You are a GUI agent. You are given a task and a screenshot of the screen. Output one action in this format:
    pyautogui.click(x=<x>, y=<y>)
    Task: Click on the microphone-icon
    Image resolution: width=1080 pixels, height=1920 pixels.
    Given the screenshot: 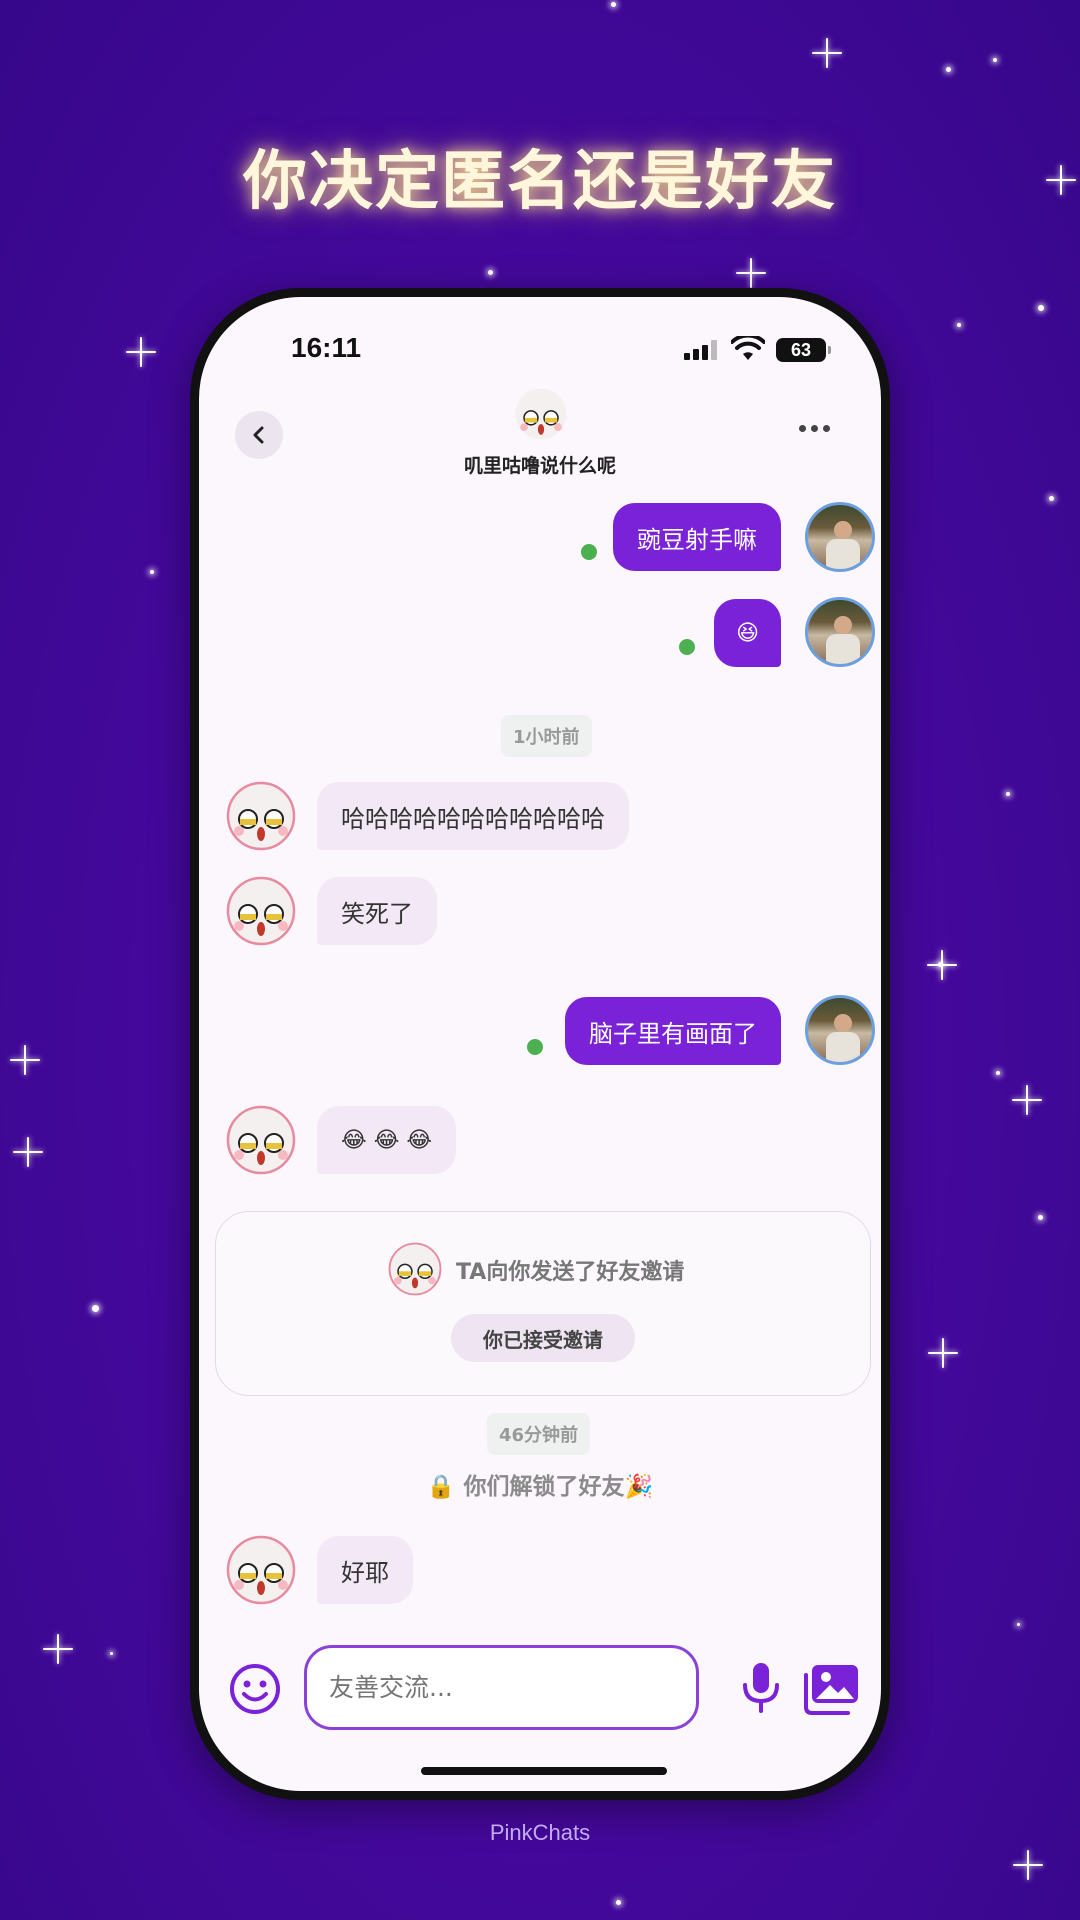 What is the action you would take?
    pyautogui.click(x=761, y=1687)
    